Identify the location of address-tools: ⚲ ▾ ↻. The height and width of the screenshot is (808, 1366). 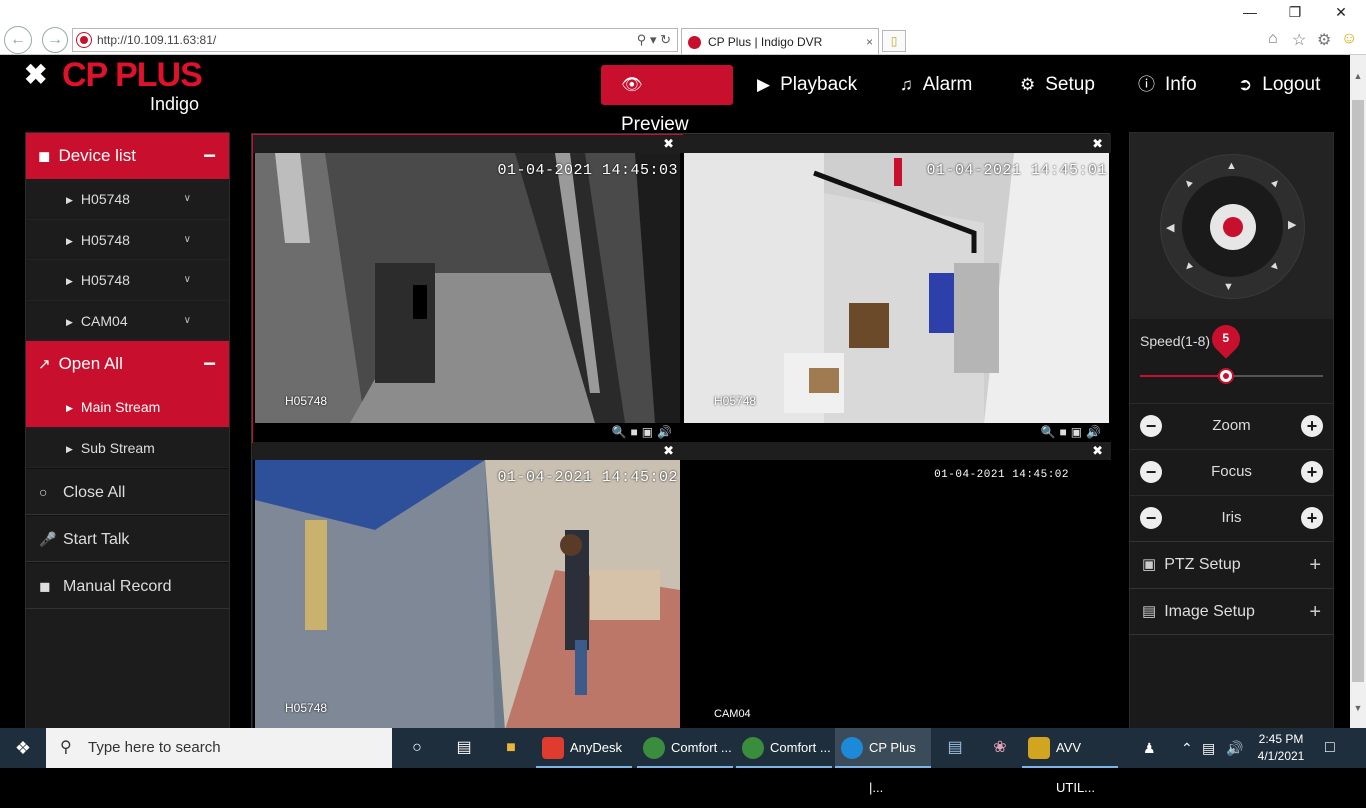
(654, 40).